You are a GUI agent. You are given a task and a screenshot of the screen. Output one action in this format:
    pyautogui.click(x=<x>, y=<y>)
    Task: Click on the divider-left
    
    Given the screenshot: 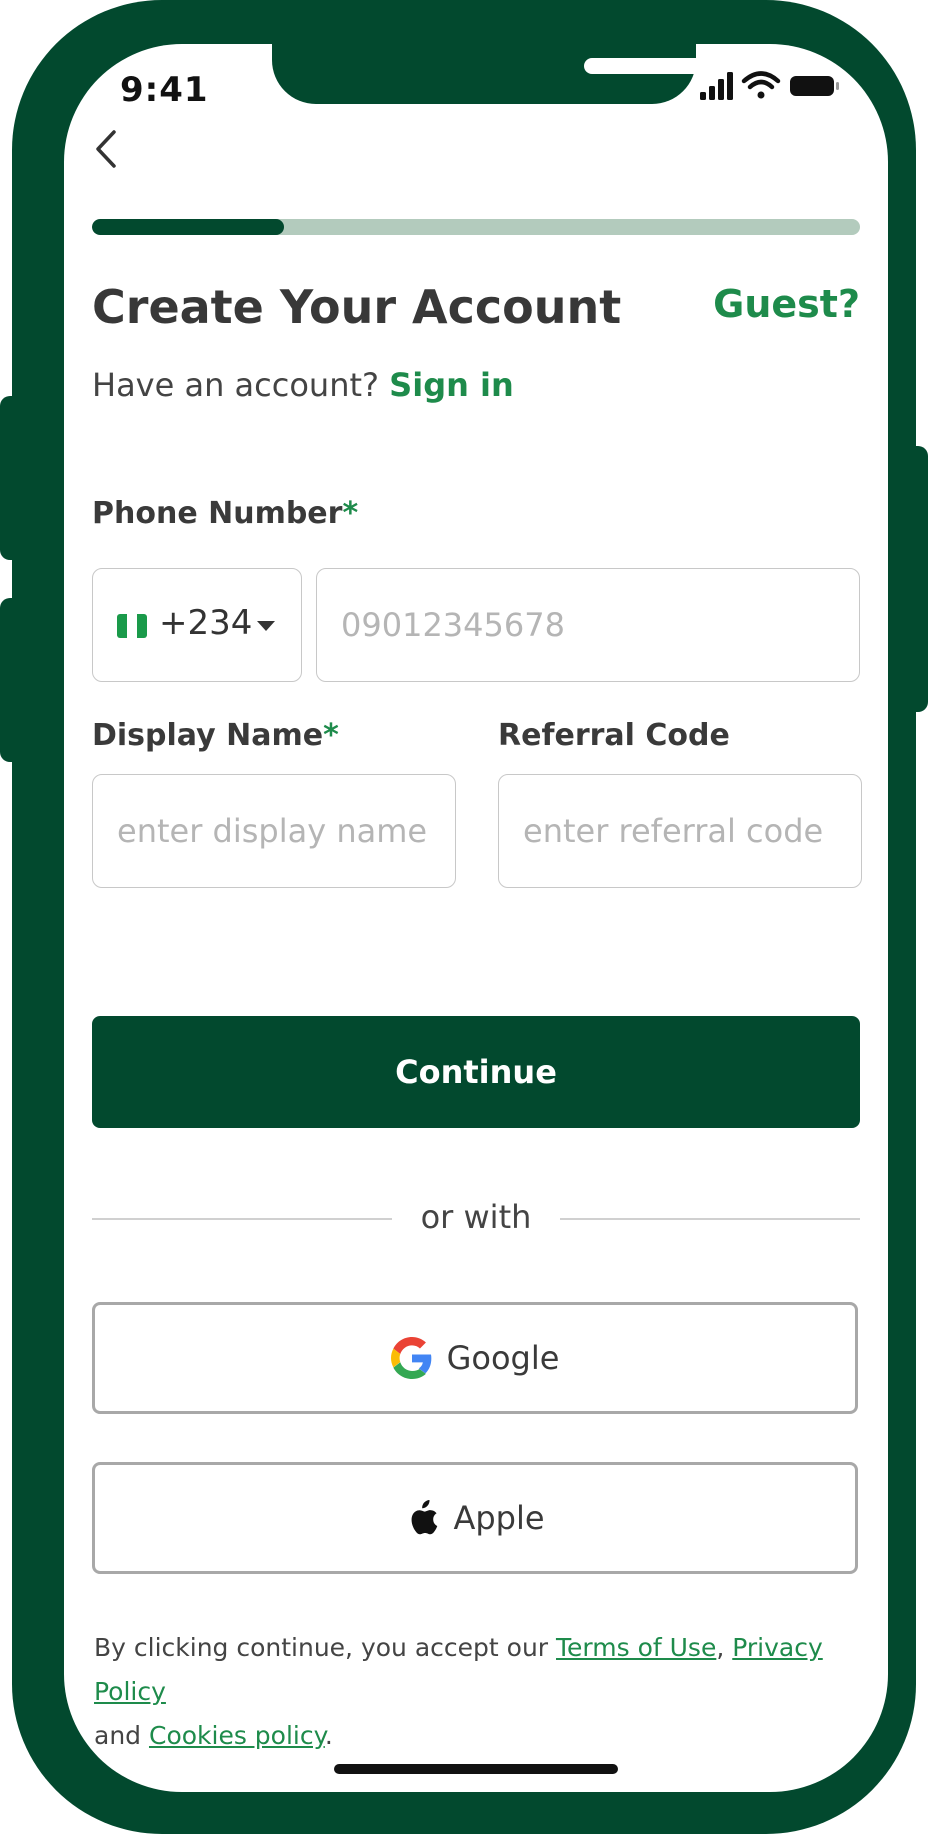 What is the action you would take?
    pyautogui.click(x=242, y=1219)
    